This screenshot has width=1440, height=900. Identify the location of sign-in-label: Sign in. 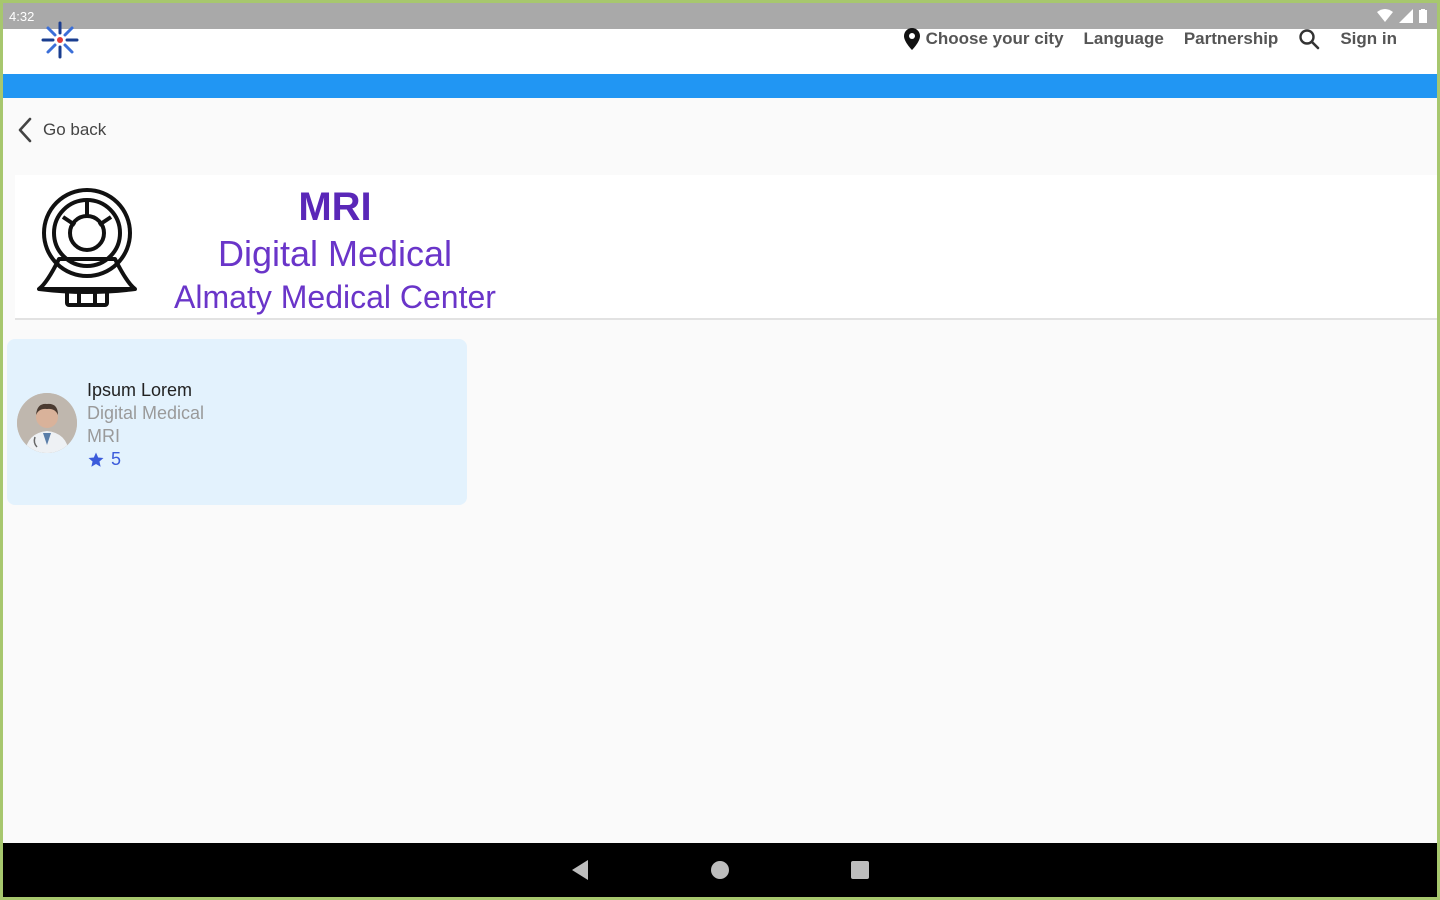
(1368, 38).